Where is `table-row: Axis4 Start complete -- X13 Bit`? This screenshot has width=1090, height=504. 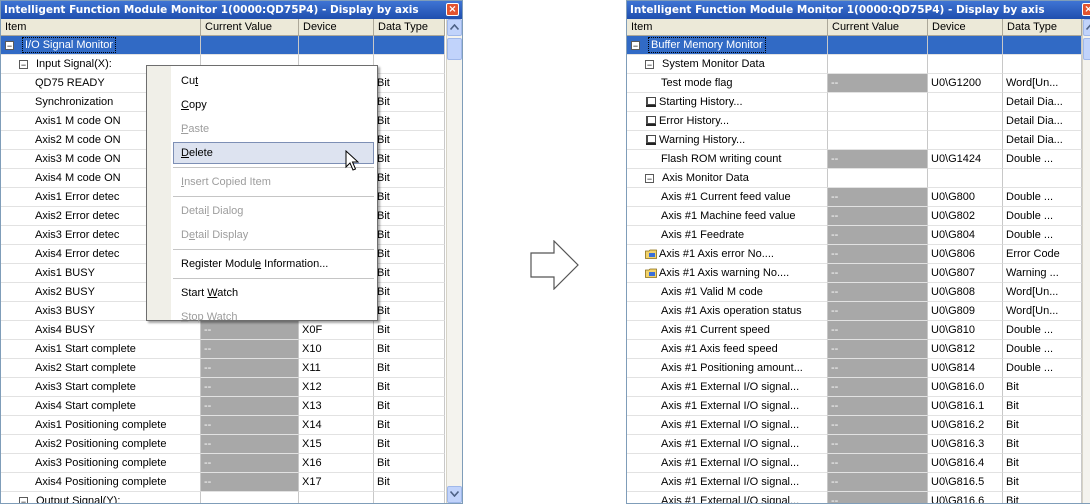 table-row: Axis4 Start complete -- X13 Bit is located at coordinates (223, 406).